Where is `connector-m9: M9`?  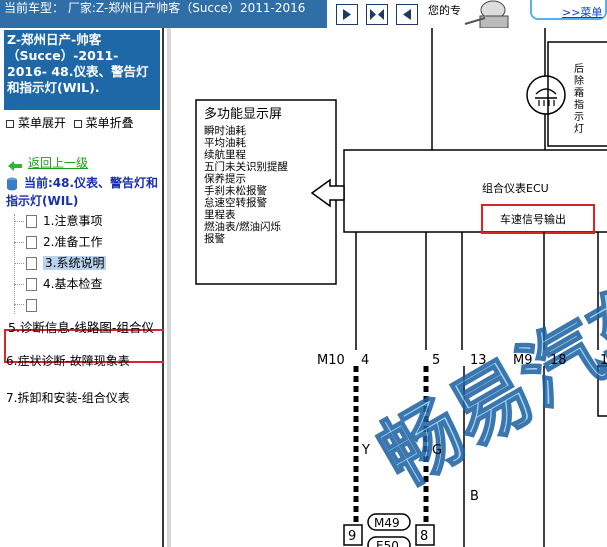
connector-m9: M9 is located at coordinates (523, 360).